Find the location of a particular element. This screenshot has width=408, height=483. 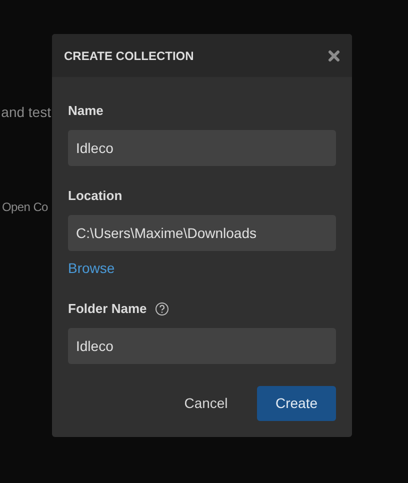

background-text: Open Co is located at coordinates (25, 207).